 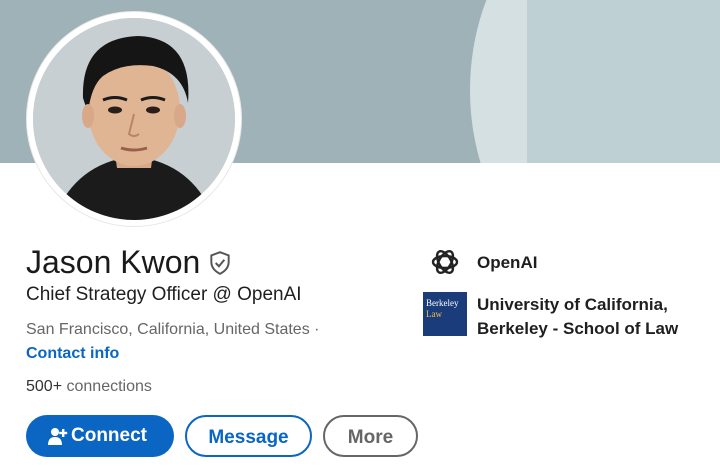 I want to click on profile-name: Jason Kwon, so click(x=113, y=262).